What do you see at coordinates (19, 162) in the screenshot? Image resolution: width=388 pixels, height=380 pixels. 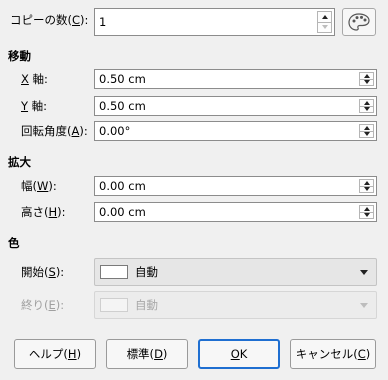 I see `enlarge-heading: 拡大` at bounding box center [19, 162].